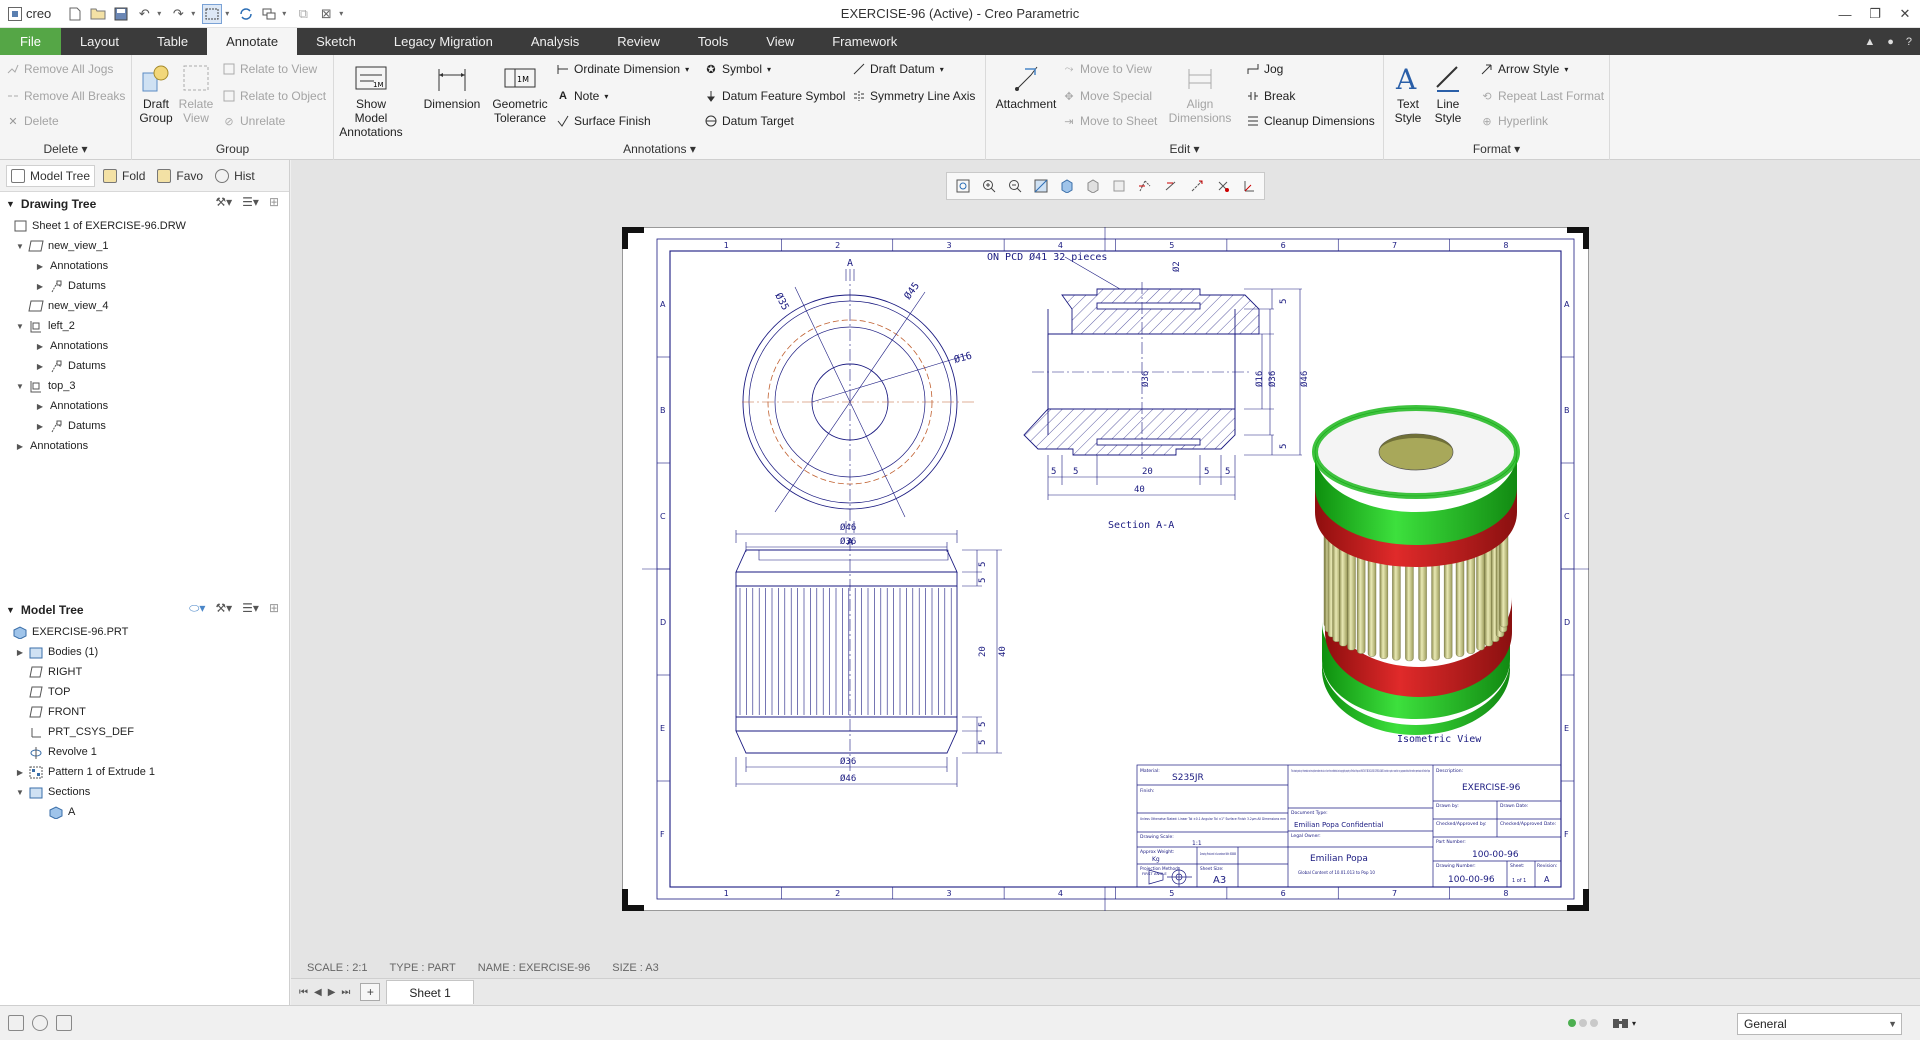 The height and width of the screenshot is (1040, 1920). I want to click on redo-icon: ↷, so click(178, 14).